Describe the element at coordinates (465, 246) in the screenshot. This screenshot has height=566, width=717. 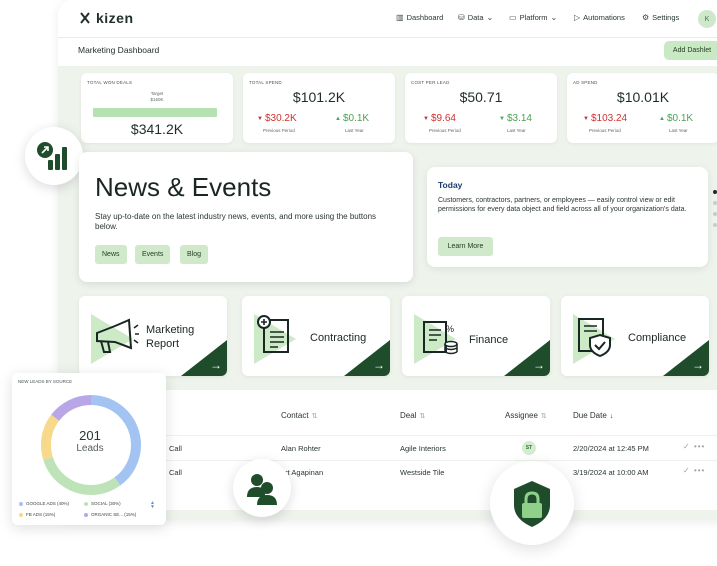
I see `learn-more-button: Learn More` at that location.